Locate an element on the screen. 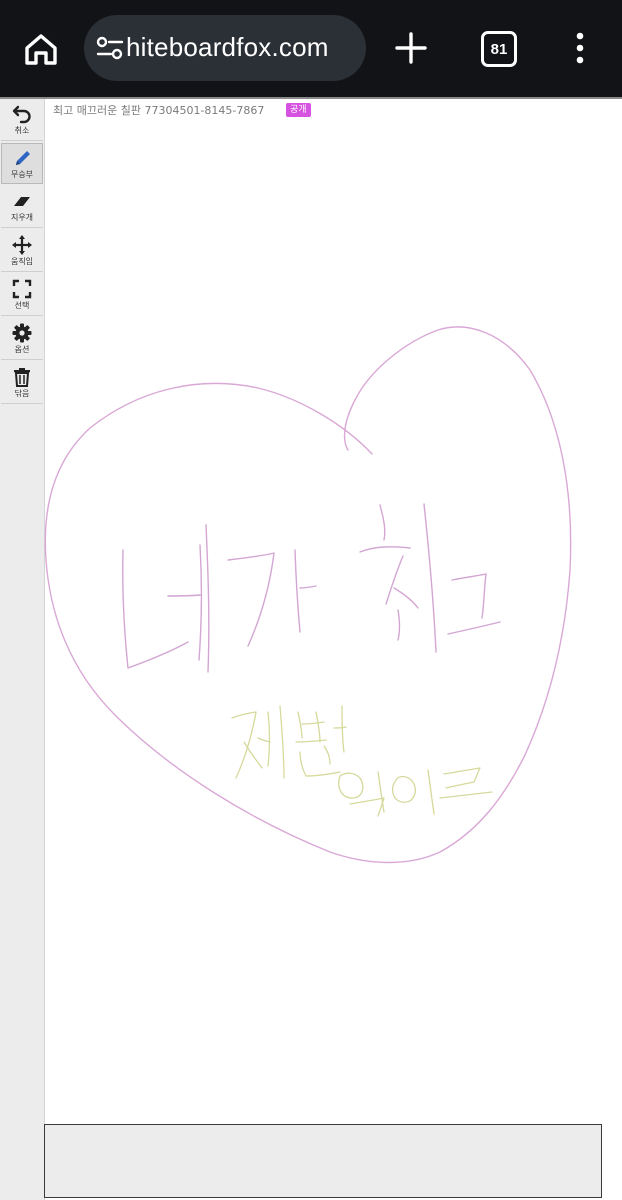  browser-toolbar: hiteboardfox.com 81 is located at coordinates (311, 48).